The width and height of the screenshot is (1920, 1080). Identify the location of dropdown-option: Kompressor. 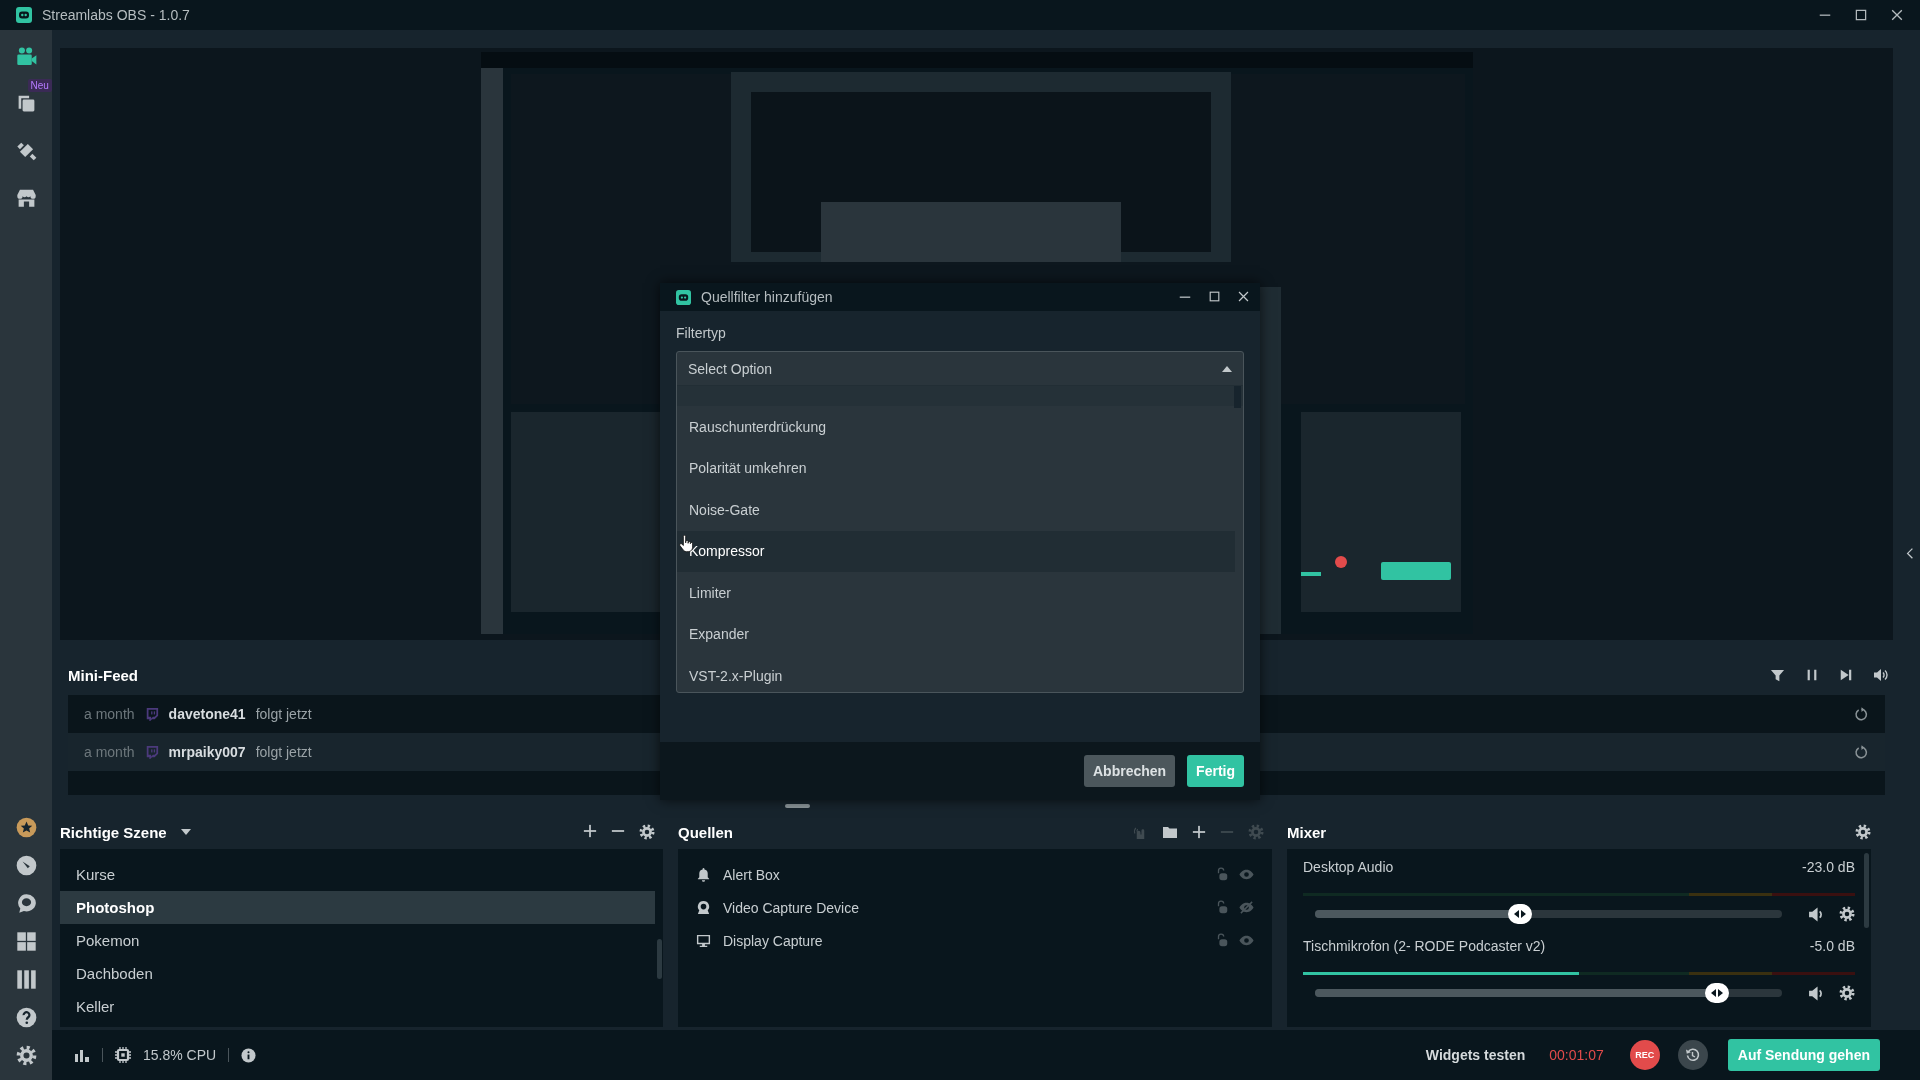
(956, 551).